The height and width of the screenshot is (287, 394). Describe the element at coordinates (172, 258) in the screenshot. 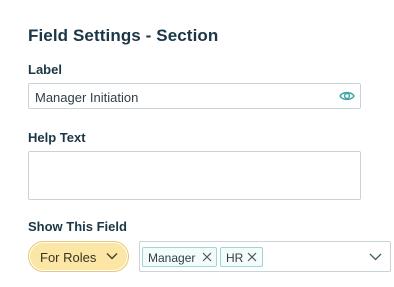

I see `role-tag-label: Manager` at that location.